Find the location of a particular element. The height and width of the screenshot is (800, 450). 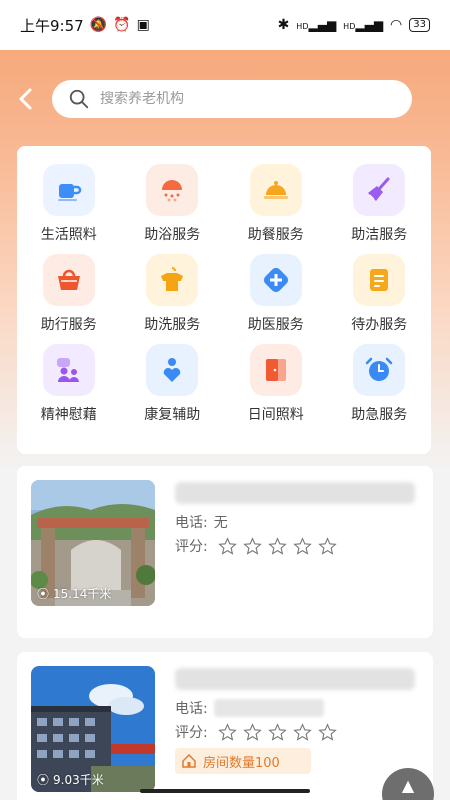

institution-photo: ⦿ 9.03千米 is located at coordinates (93, 729).